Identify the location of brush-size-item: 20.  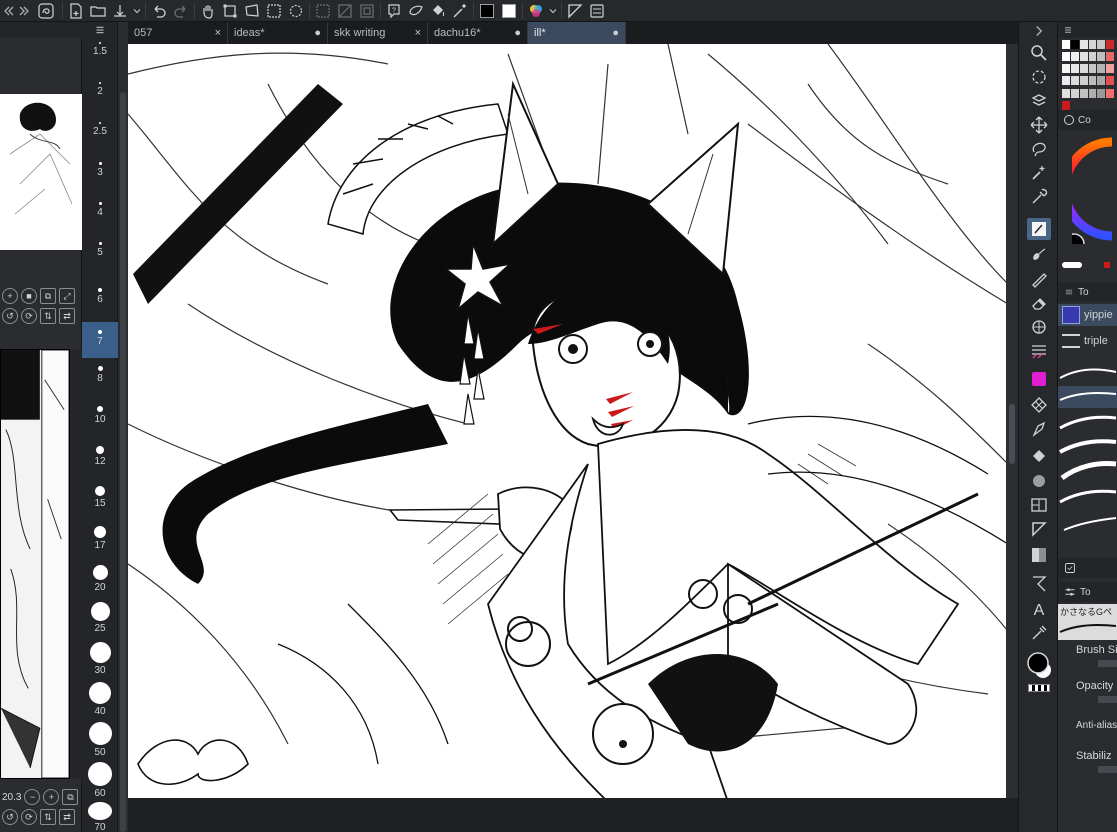
(100, 579).